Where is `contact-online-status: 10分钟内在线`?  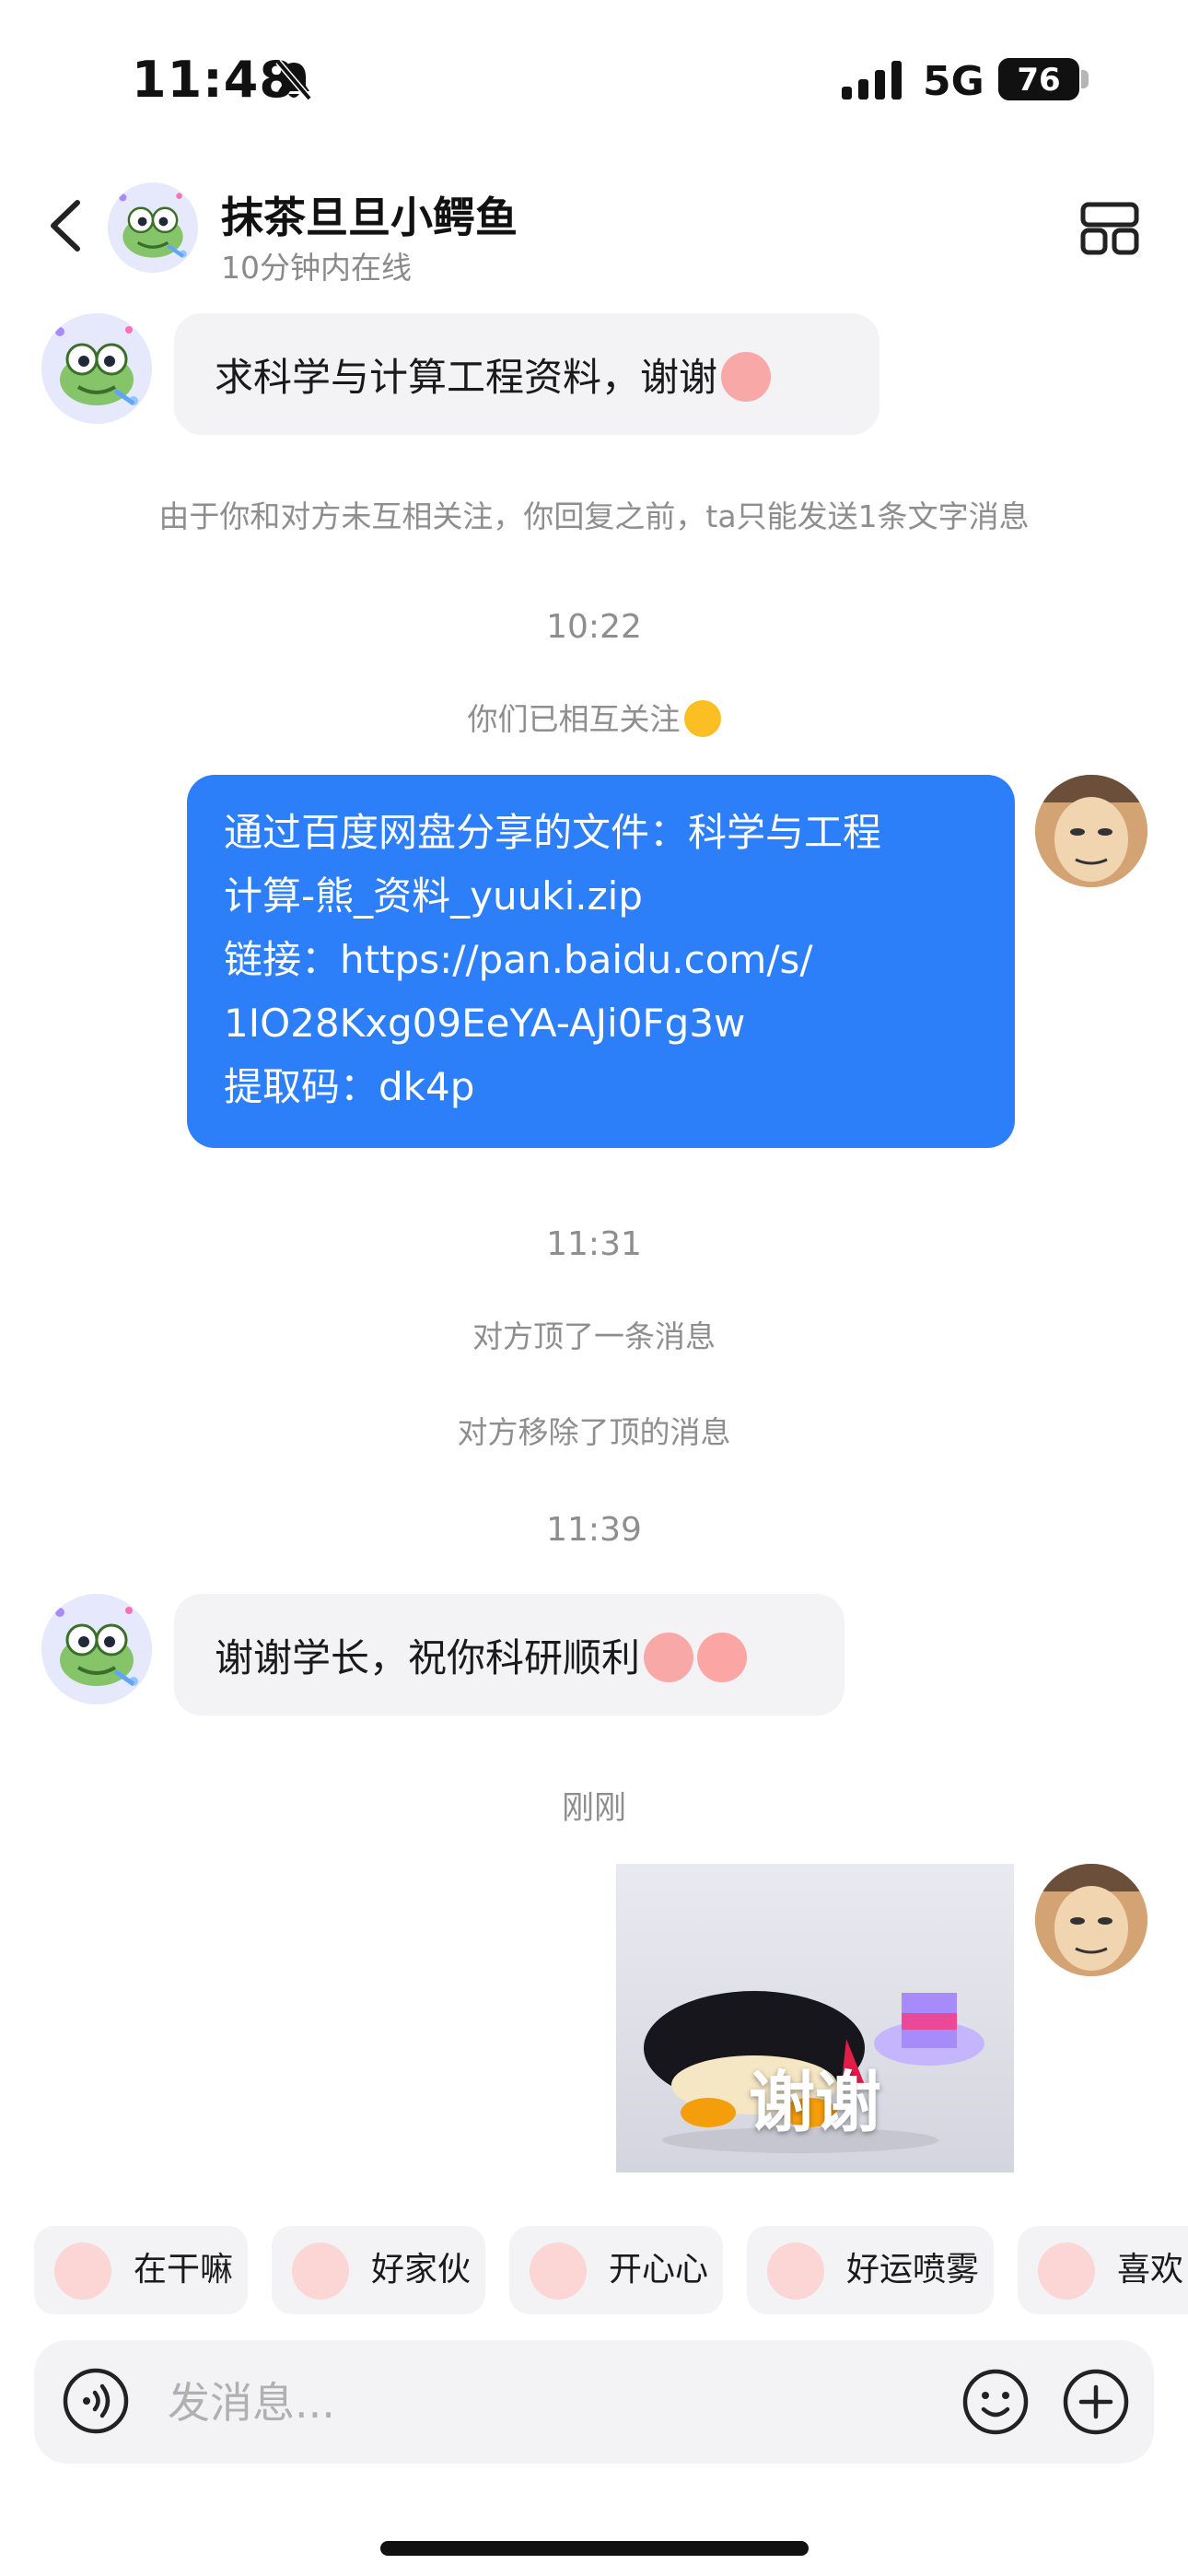 contact-online-status: 10分钟内在线 is located at coordinates (316, 268).